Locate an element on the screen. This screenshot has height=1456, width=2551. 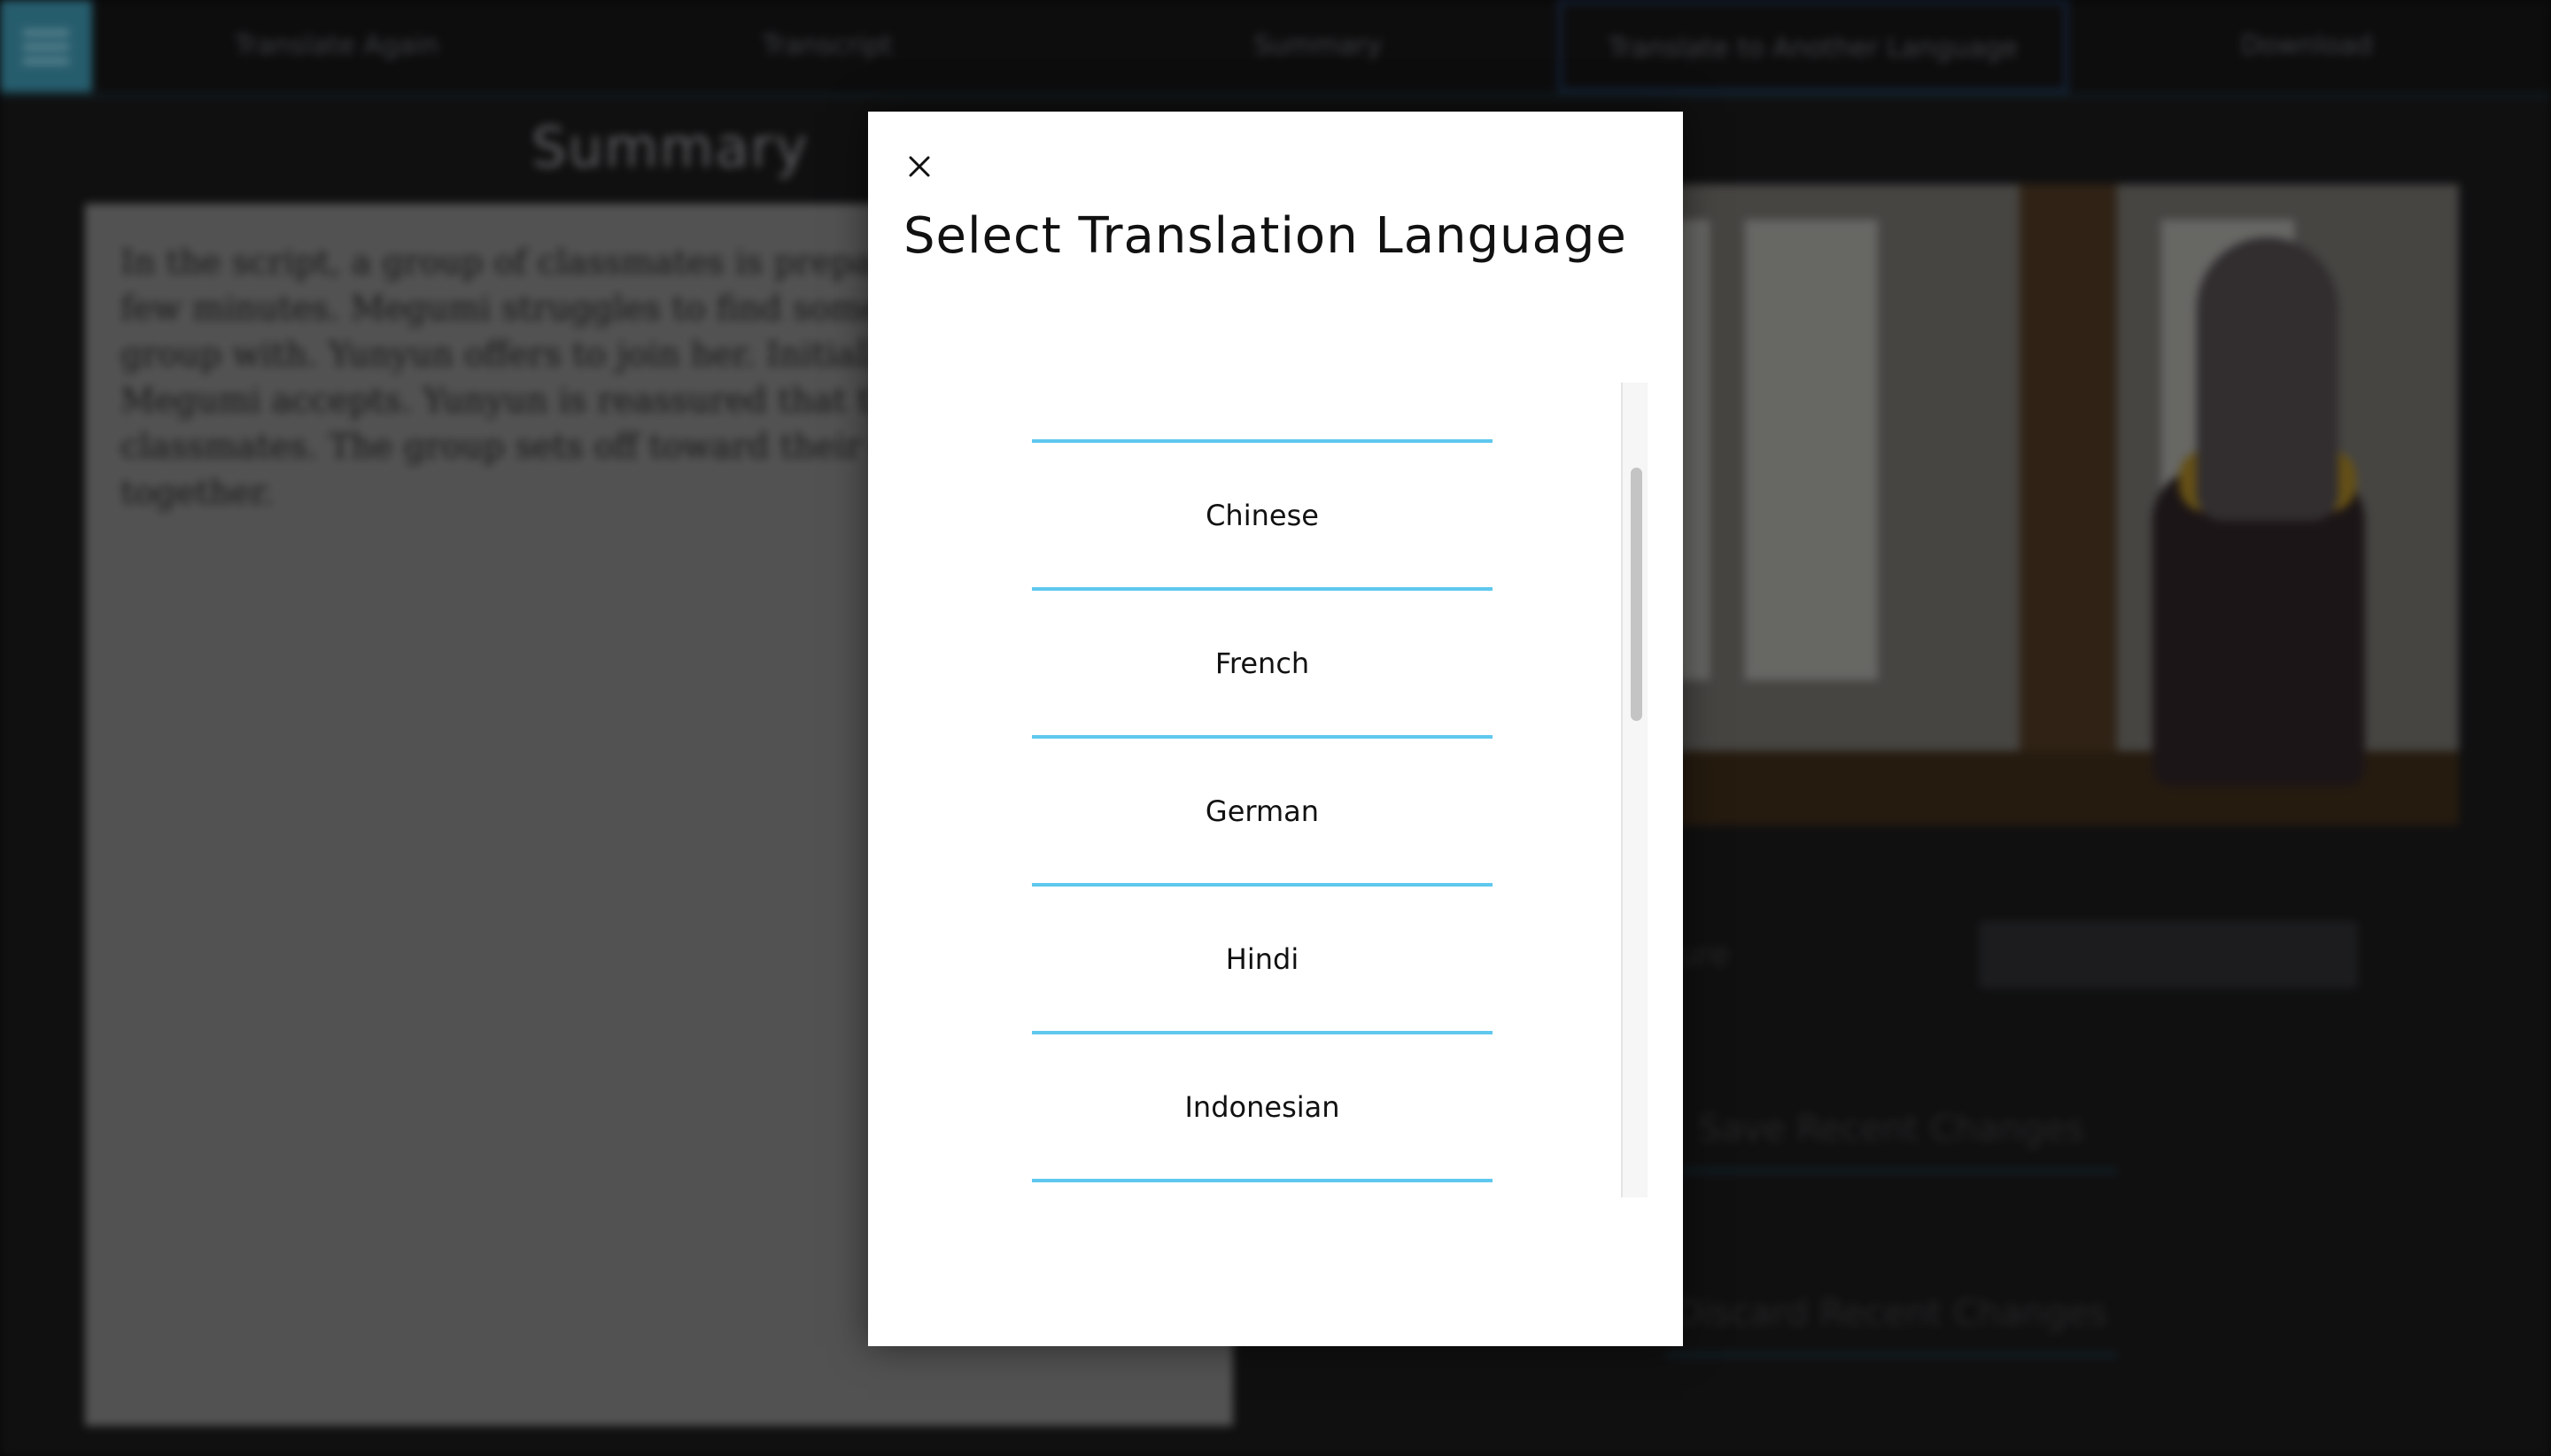
language-list: Chinese French German Hindi Indonesian is located at coordinates (1262, 782).